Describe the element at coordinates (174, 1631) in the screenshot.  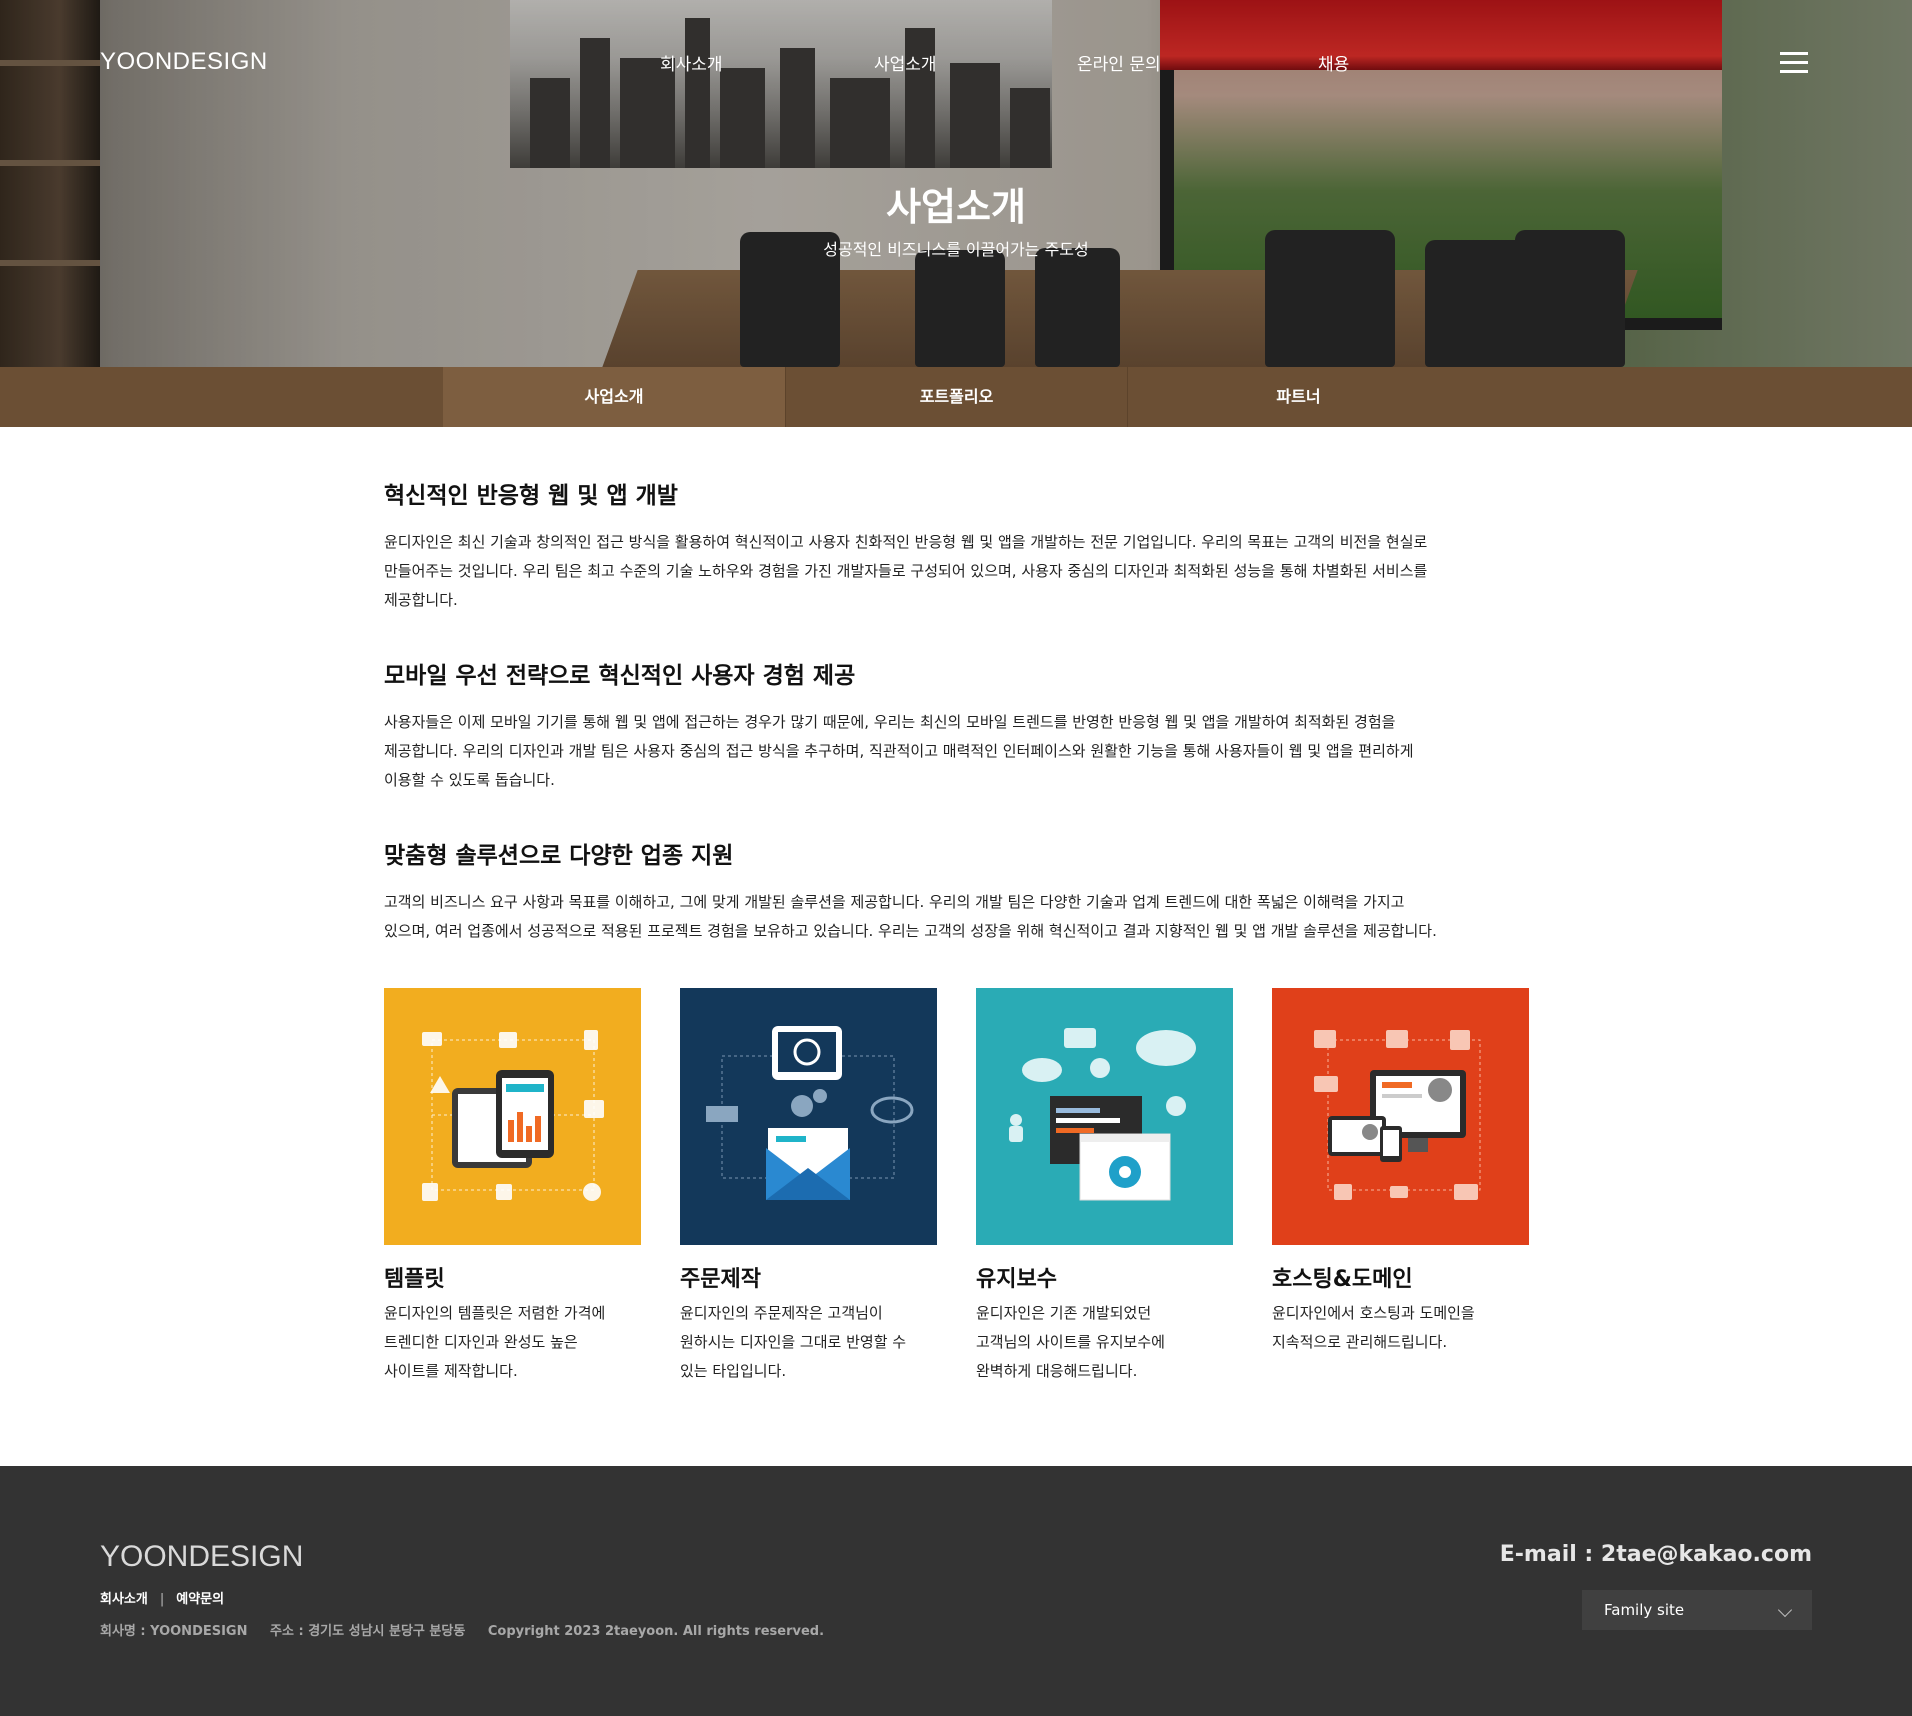
I see `footer-company-name: 회사명 : YOONDESIGN` at that location.